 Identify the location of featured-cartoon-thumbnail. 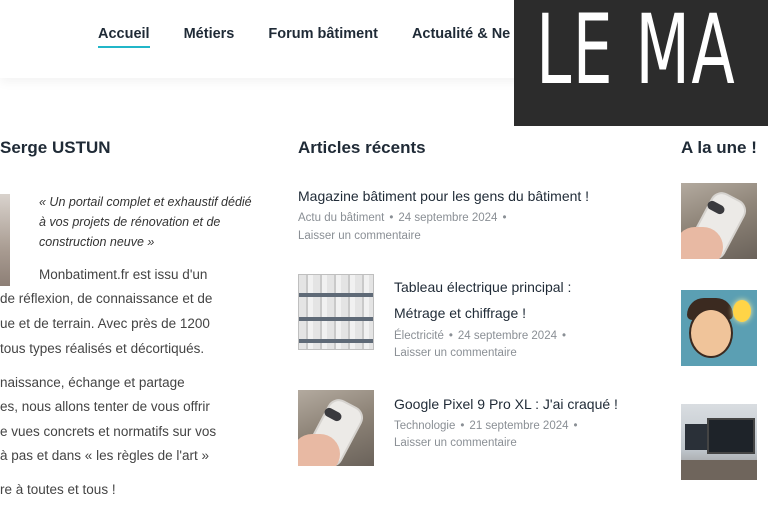
(719, 328).